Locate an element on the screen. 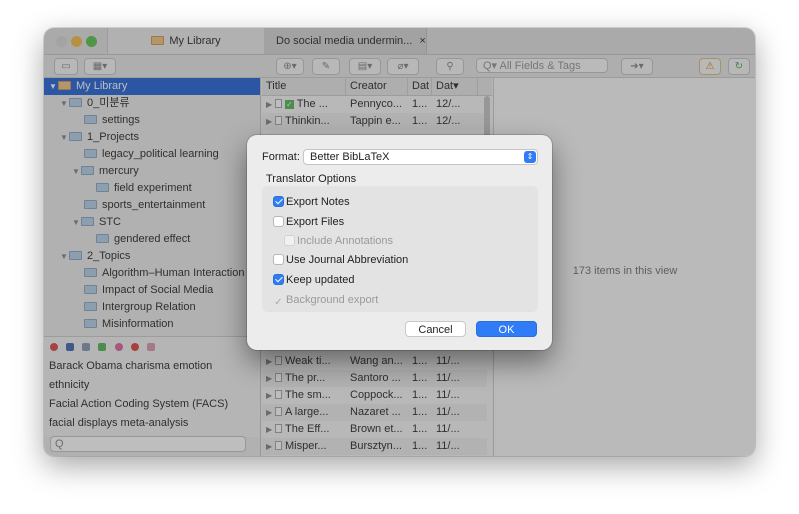 The image size is (799, 514). updown-chevron-icon: ⇕ is located at coordinates (530, 157).